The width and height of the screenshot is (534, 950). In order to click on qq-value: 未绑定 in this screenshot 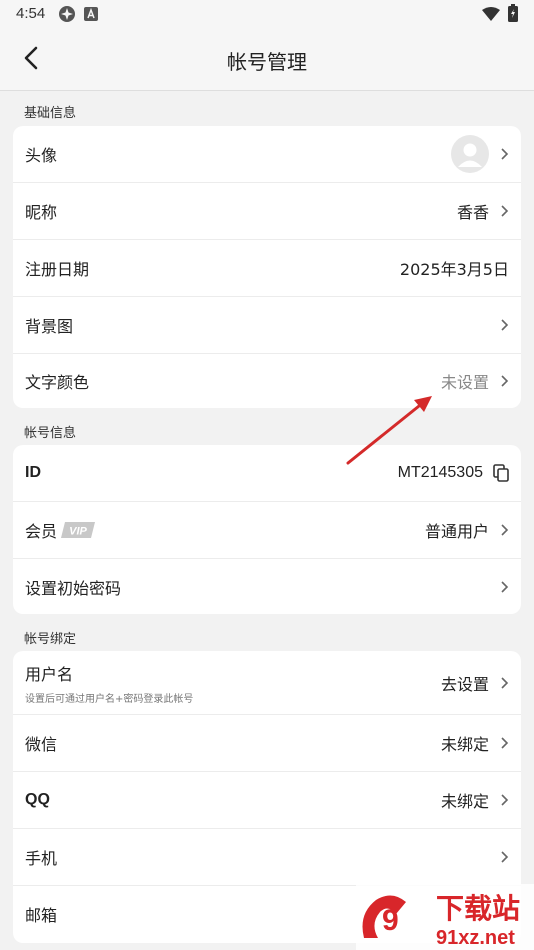, I will do `click(464, 801)`.